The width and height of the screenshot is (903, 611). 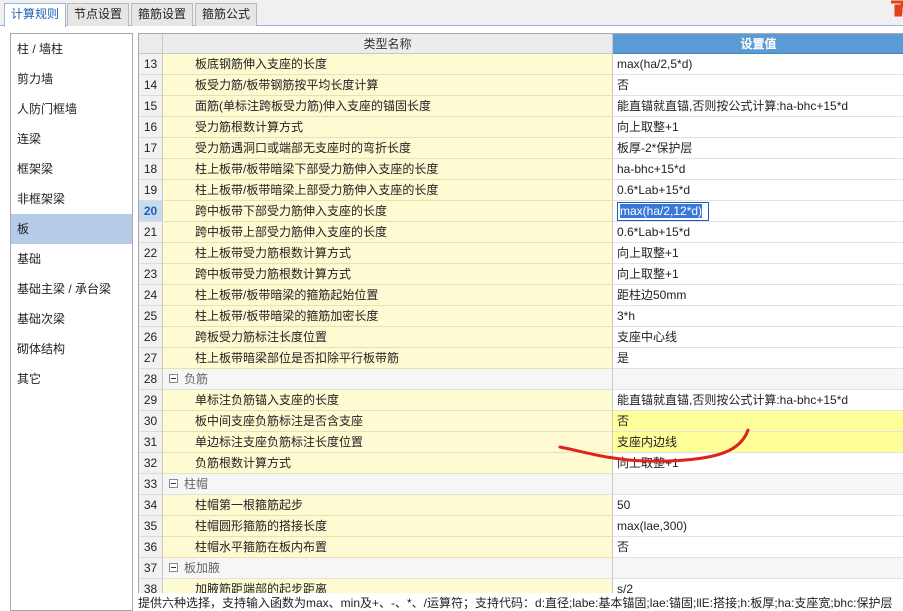 I want to click on table-row-current: 20 跨中板带下部受力筋伸入支座的长度 max(ha/2,12*d), so click(x=521, y=211).